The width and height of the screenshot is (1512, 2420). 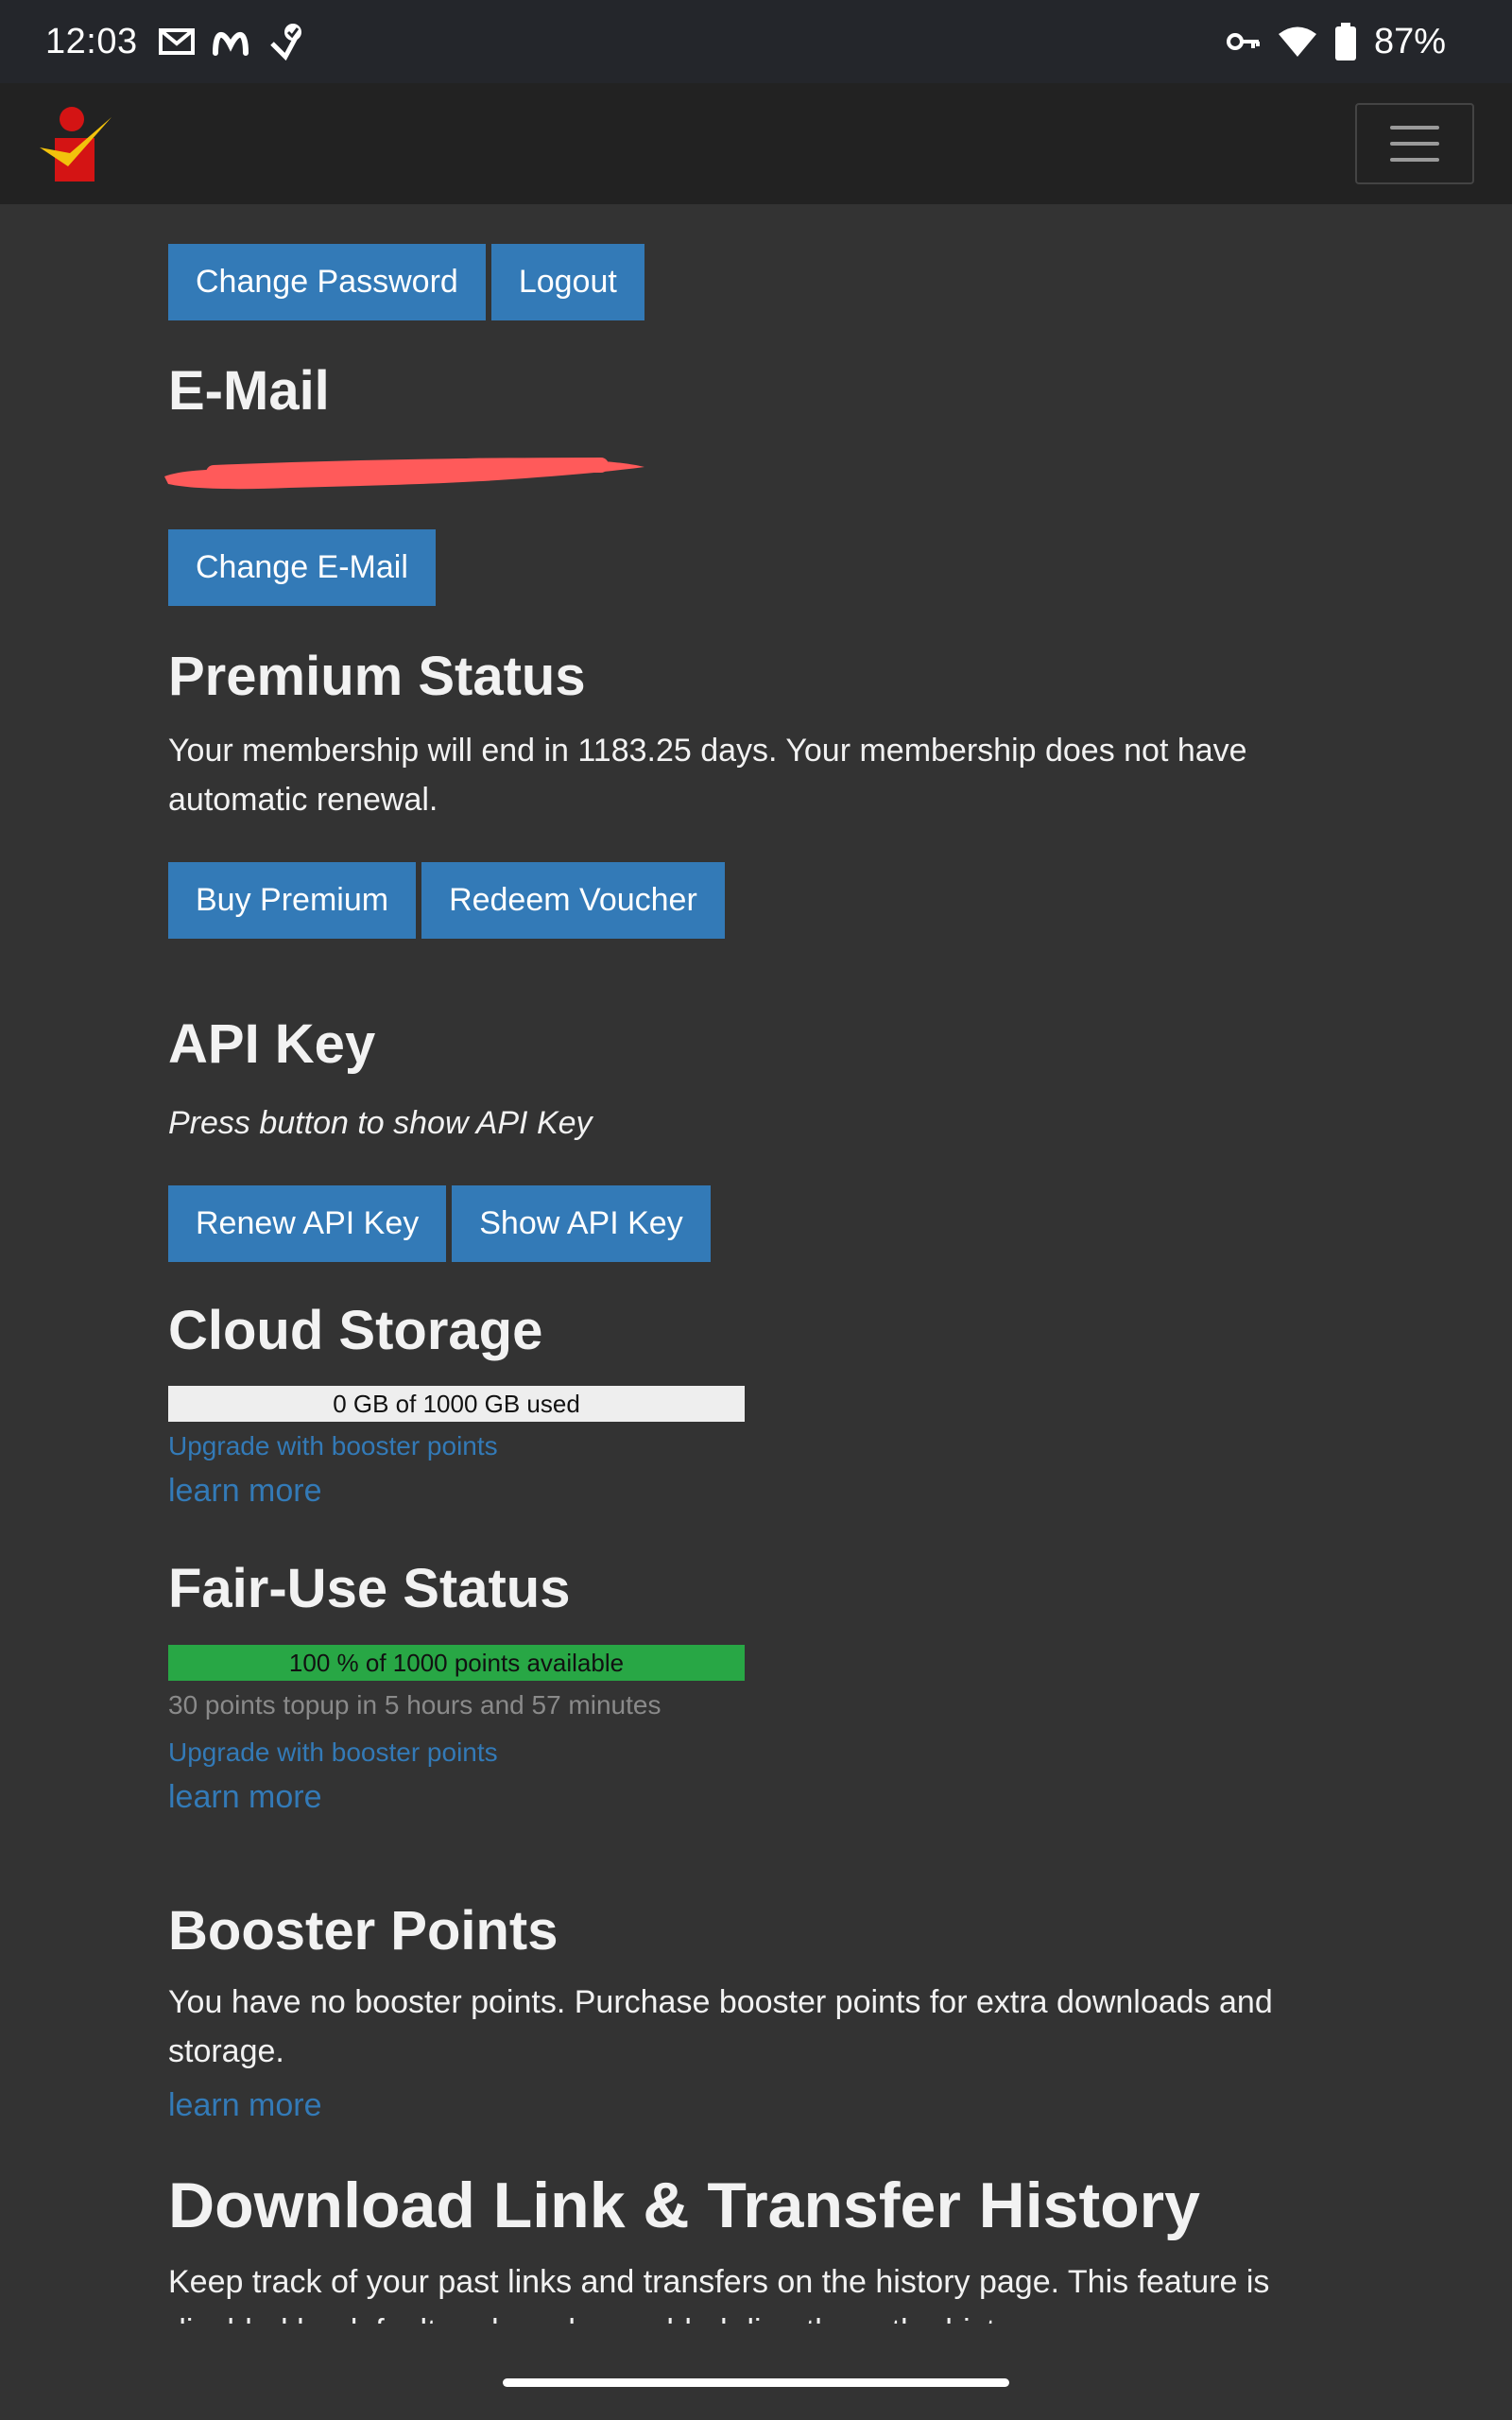 What do you see at coordinates (1297, 42) in the screenshot?
I see `wifi-icon` at bounding box center [1297, 42].